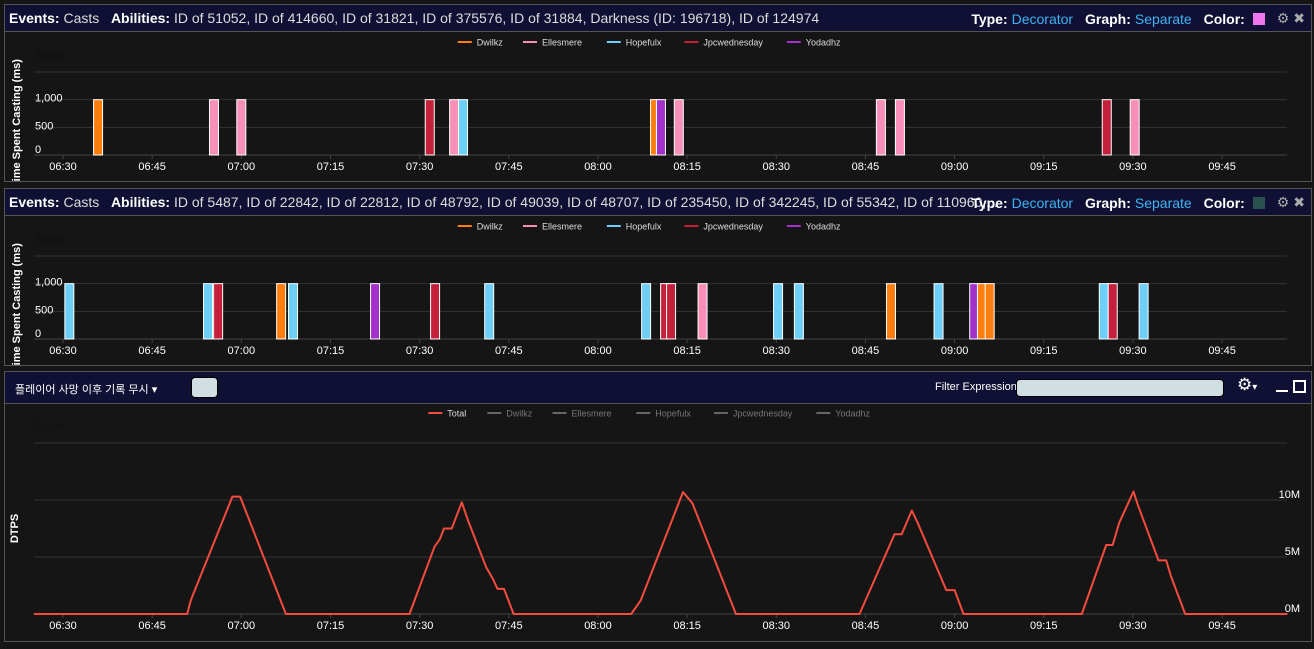  I want to click on y-tick-label: 500, so click(44, 126).